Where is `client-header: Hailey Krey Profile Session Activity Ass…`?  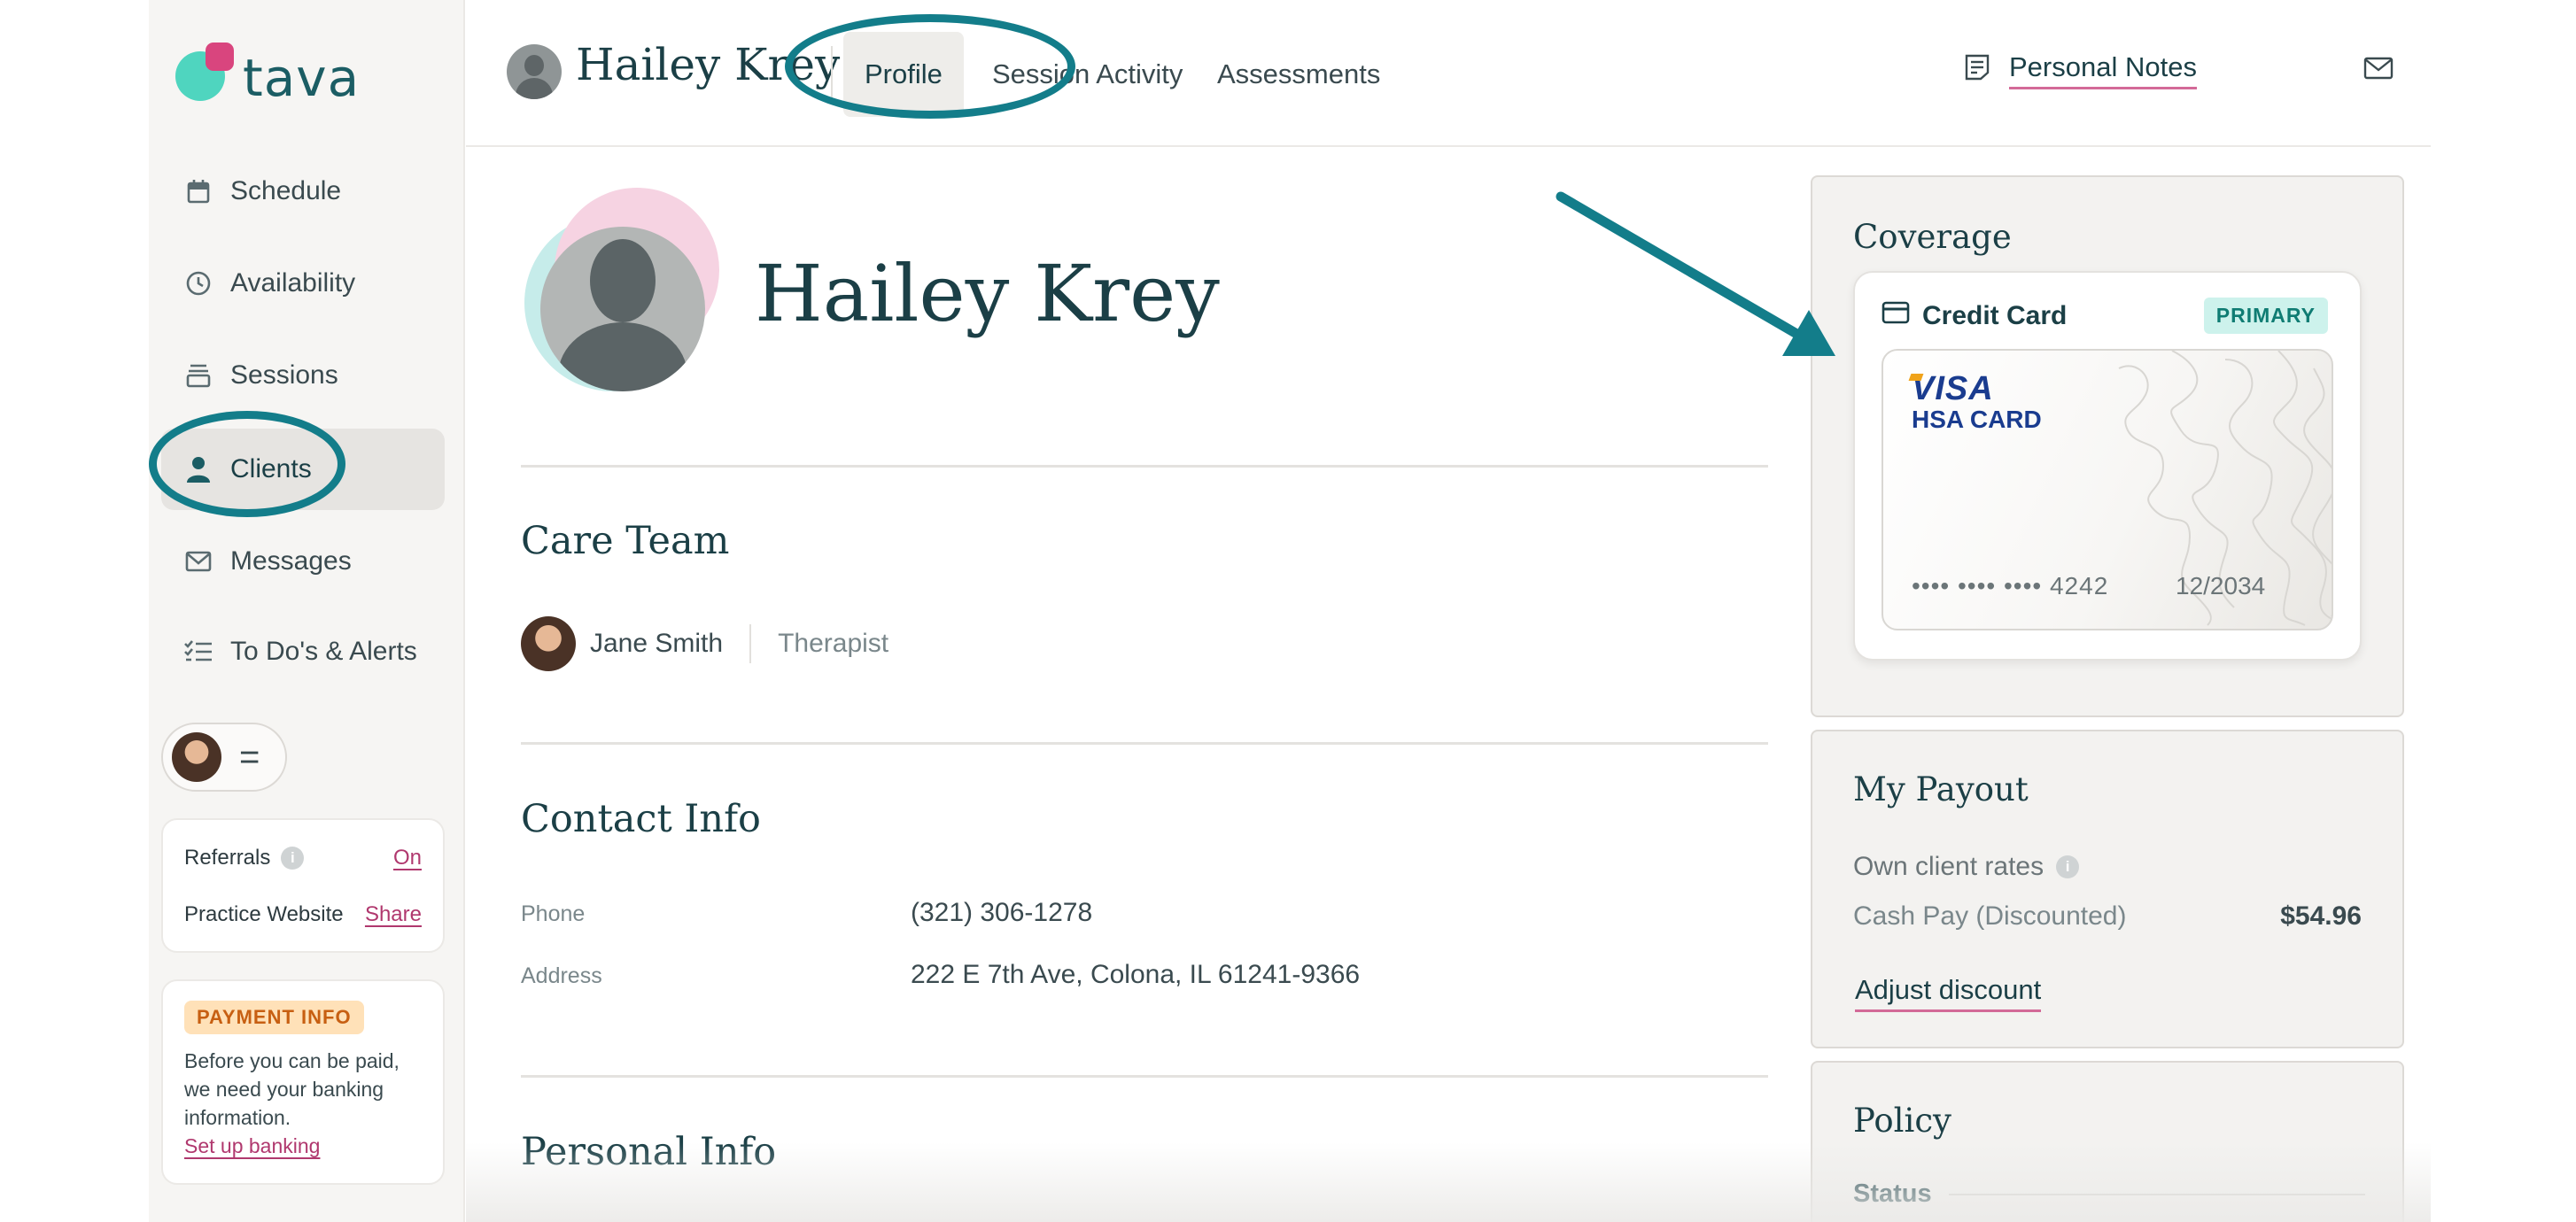 client-header: Hailey Krey Profile Session Activity Ass… is located at coordinates (1448, 73).